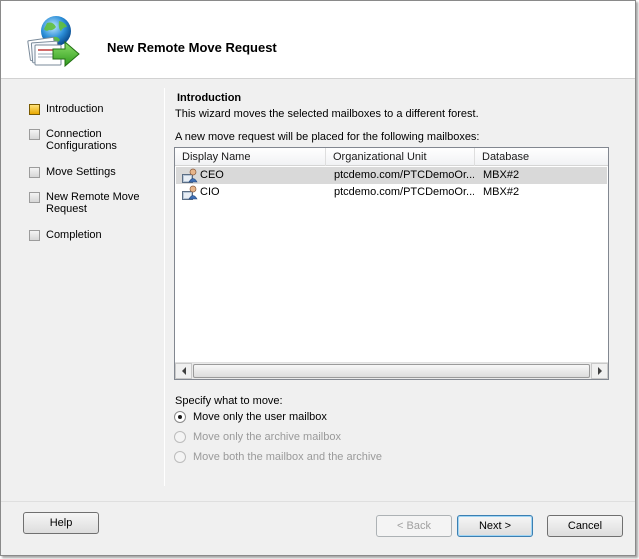  I want to click on table-row: CIO ptcdemo.com/PTCDemoOr... MBX#2, so click(391, 192).